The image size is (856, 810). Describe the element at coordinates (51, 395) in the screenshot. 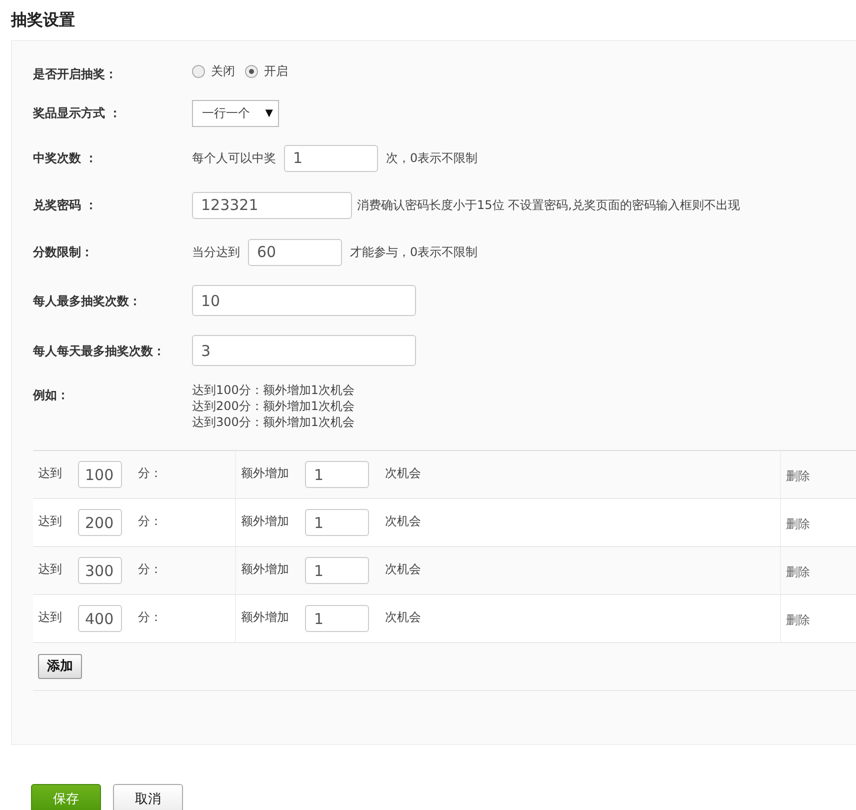

I see `field-label: 例如：` at that location.